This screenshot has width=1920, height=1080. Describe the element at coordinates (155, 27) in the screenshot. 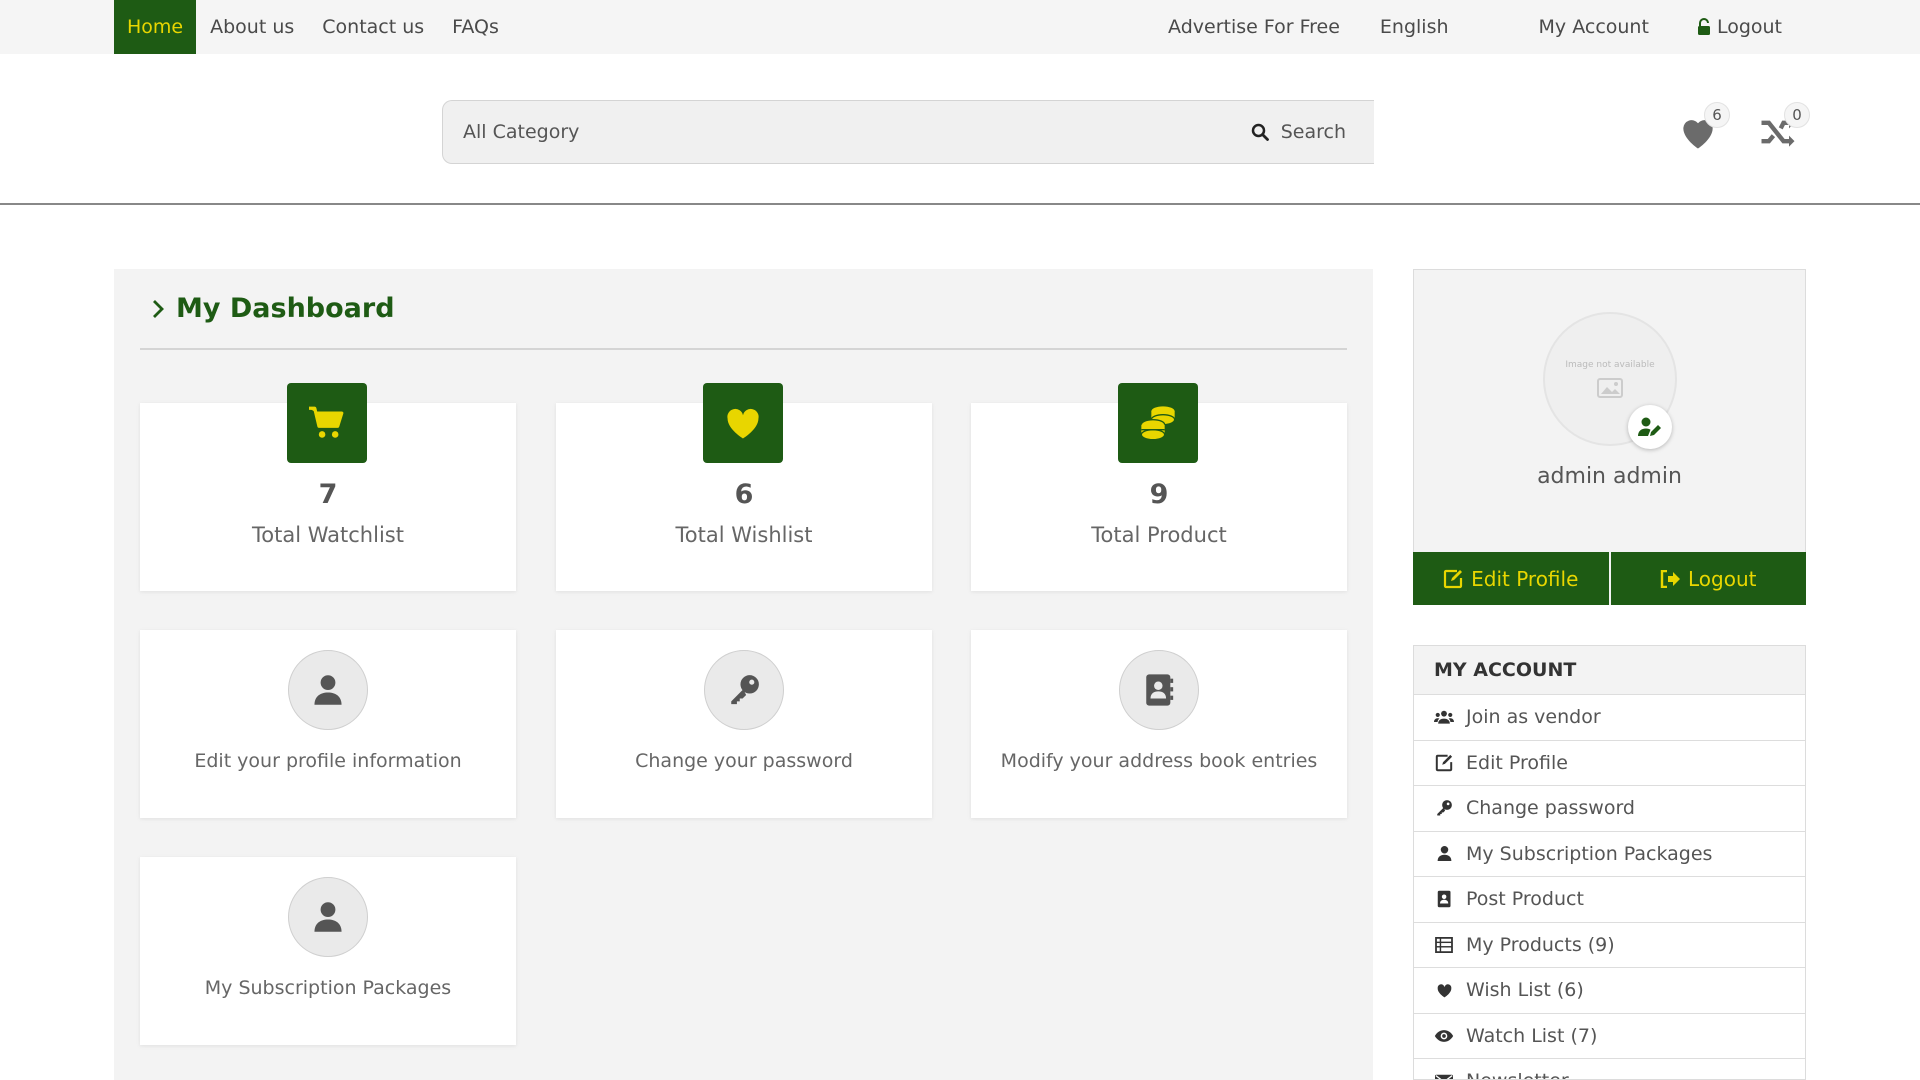

I see `nav-home: Home` at that location.